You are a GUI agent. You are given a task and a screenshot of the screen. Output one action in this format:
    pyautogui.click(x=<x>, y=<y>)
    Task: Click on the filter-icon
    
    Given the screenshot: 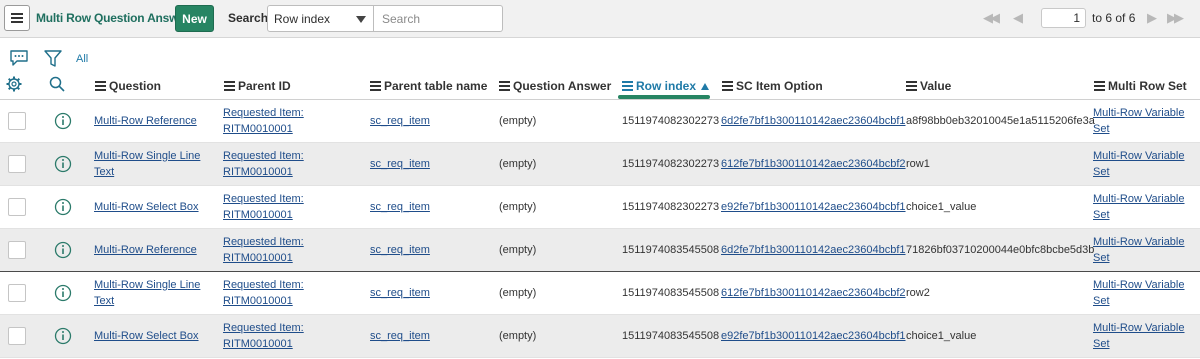 What is the action you would take?
    pyautogui.click(x=53, y=59)
    